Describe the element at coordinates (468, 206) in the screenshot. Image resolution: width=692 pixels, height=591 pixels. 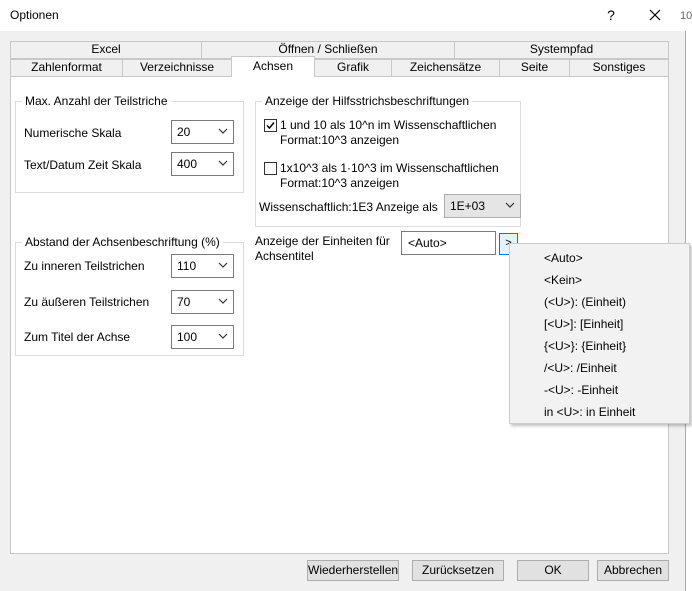
I see `scientific-display-value: 1E+03` at that location.